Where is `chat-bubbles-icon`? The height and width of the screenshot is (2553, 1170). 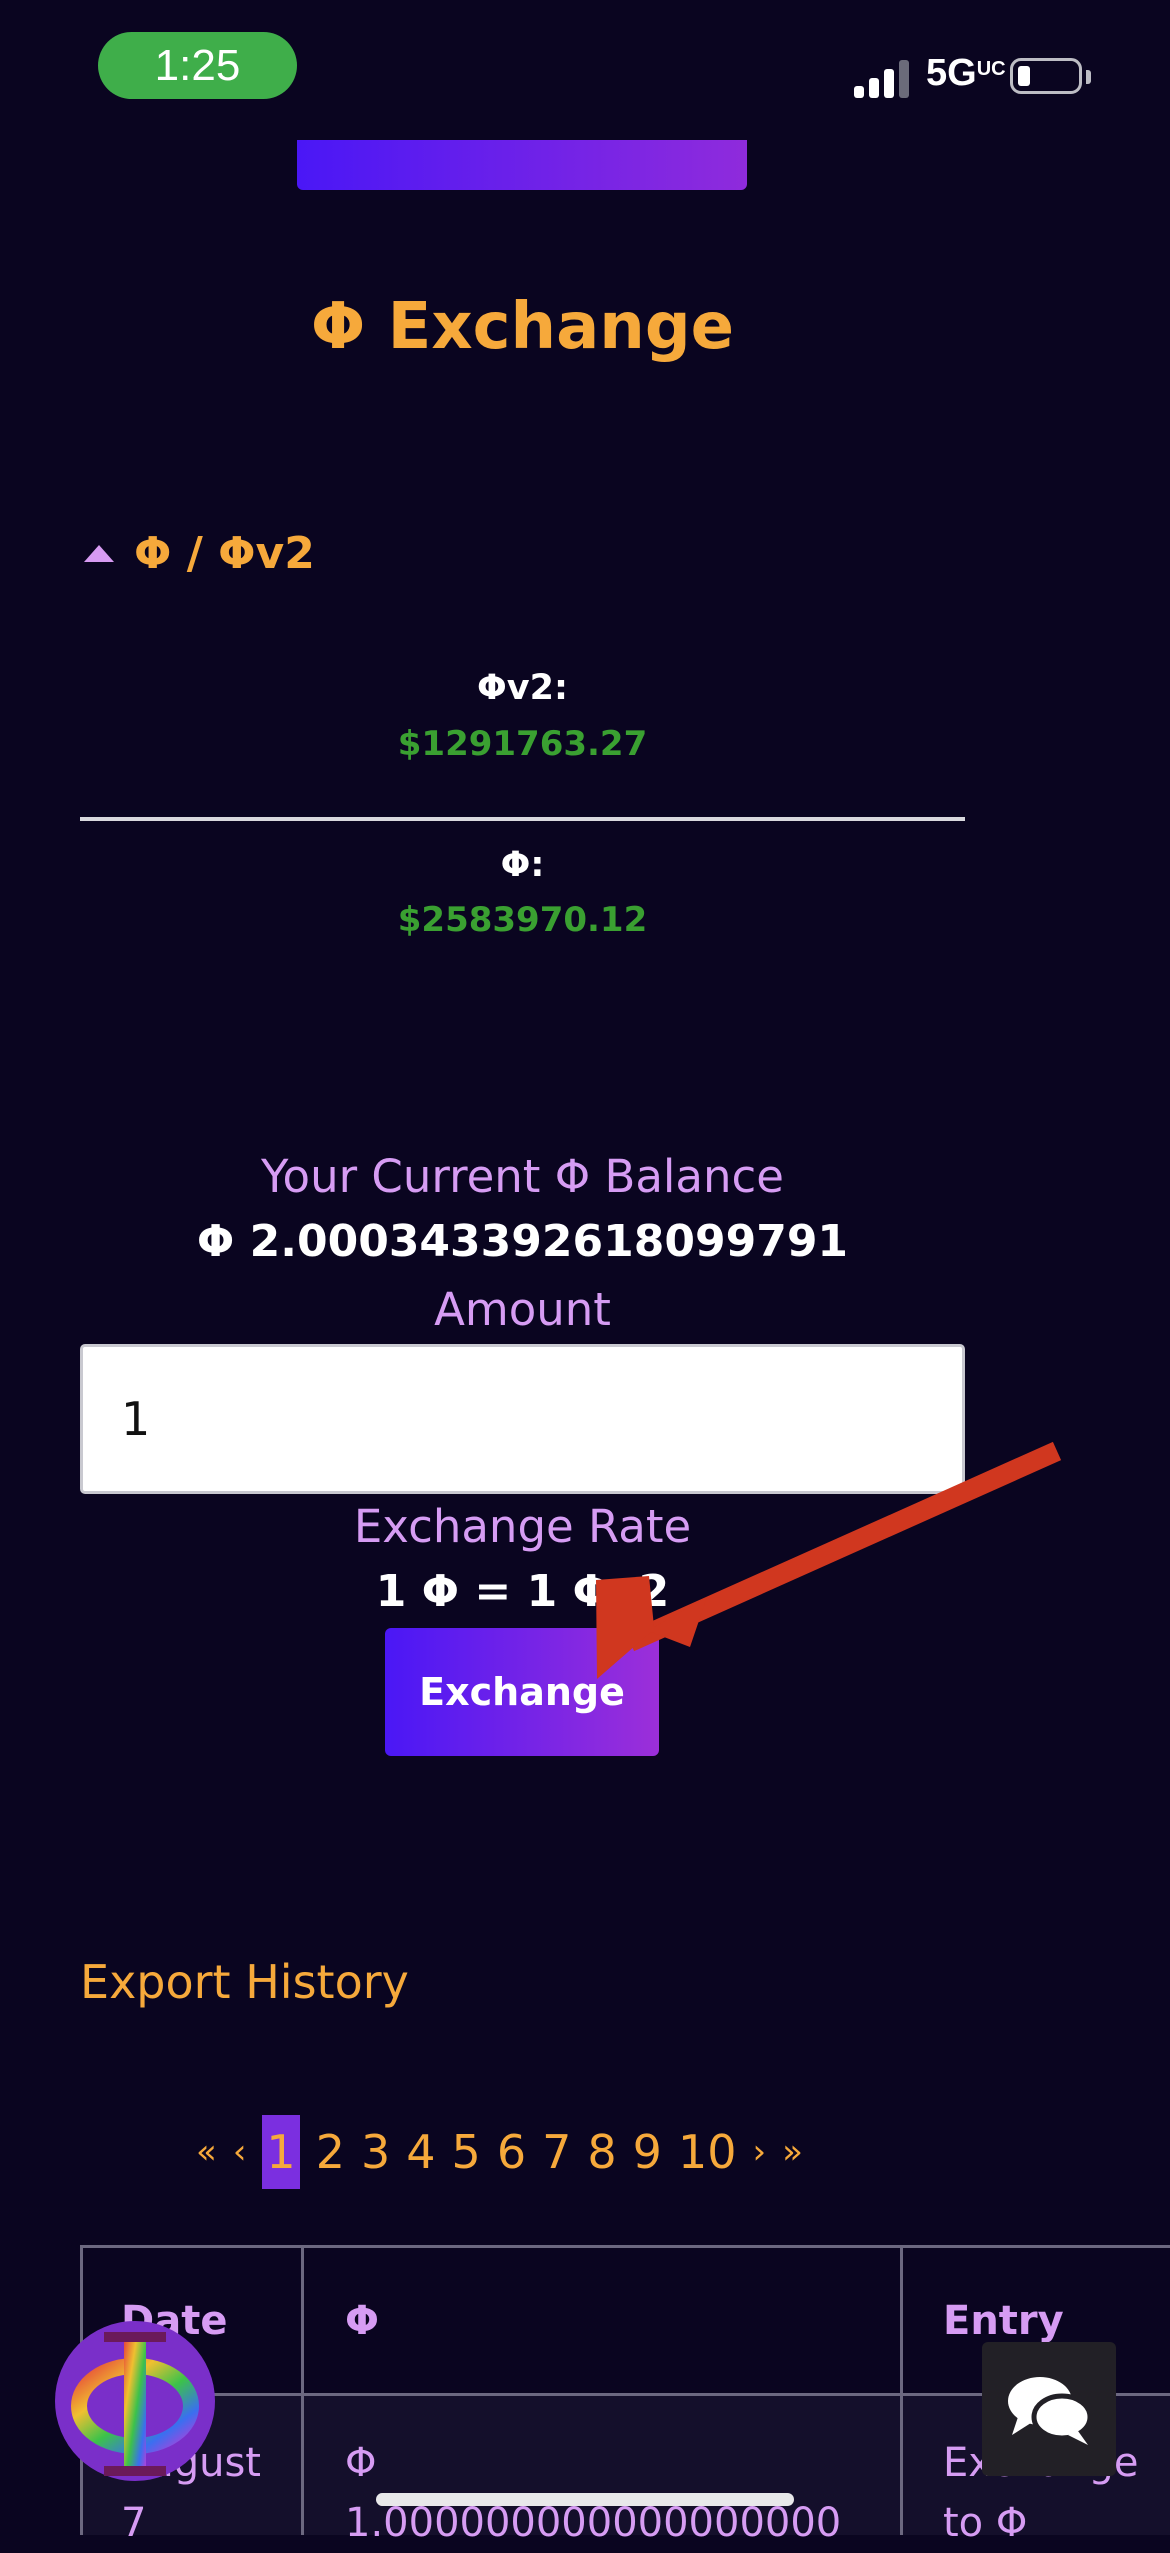 chat-bubbles-icon is located at coordinates (1050, 2411).